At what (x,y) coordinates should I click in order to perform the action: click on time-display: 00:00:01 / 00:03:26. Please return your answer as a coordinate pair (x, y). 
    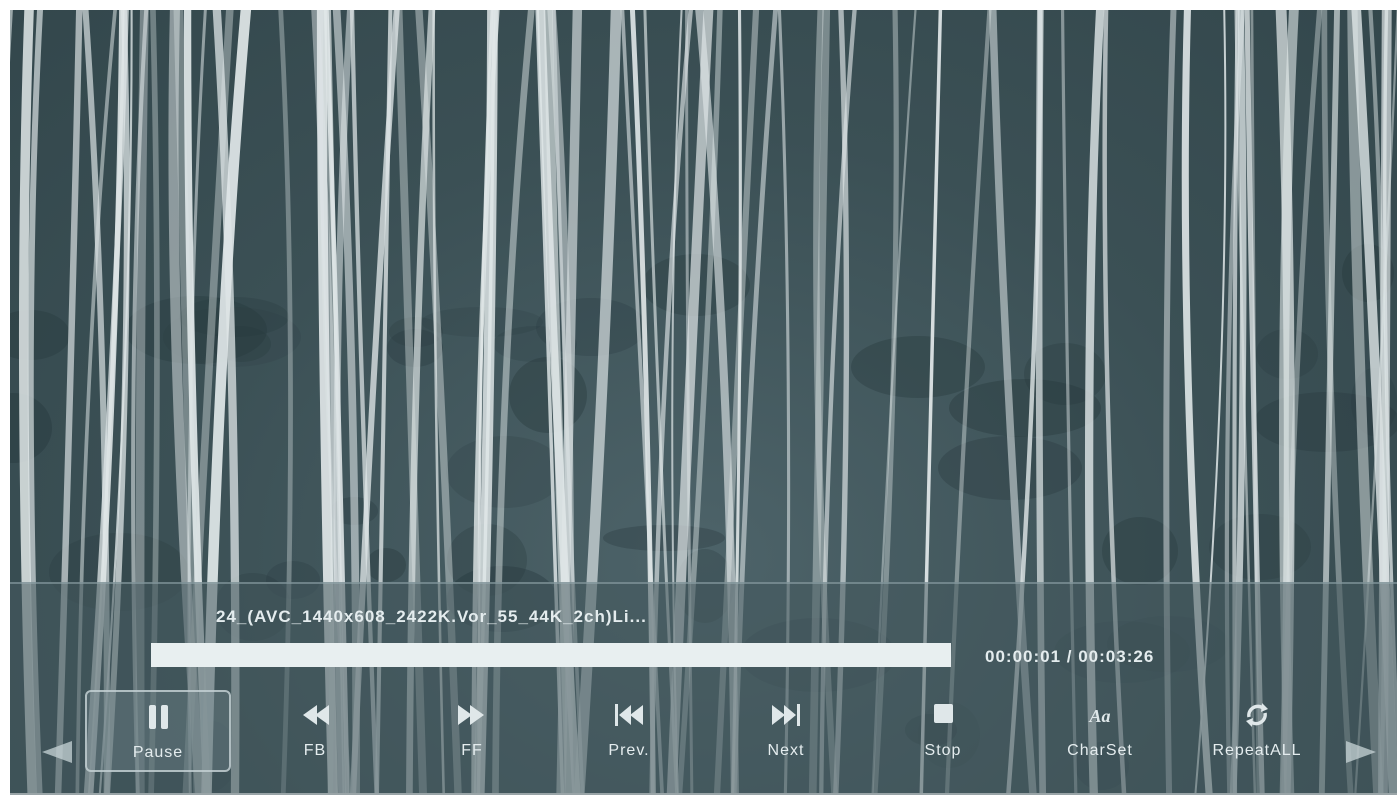
    Looking at the image, I should click on (1070, 656).